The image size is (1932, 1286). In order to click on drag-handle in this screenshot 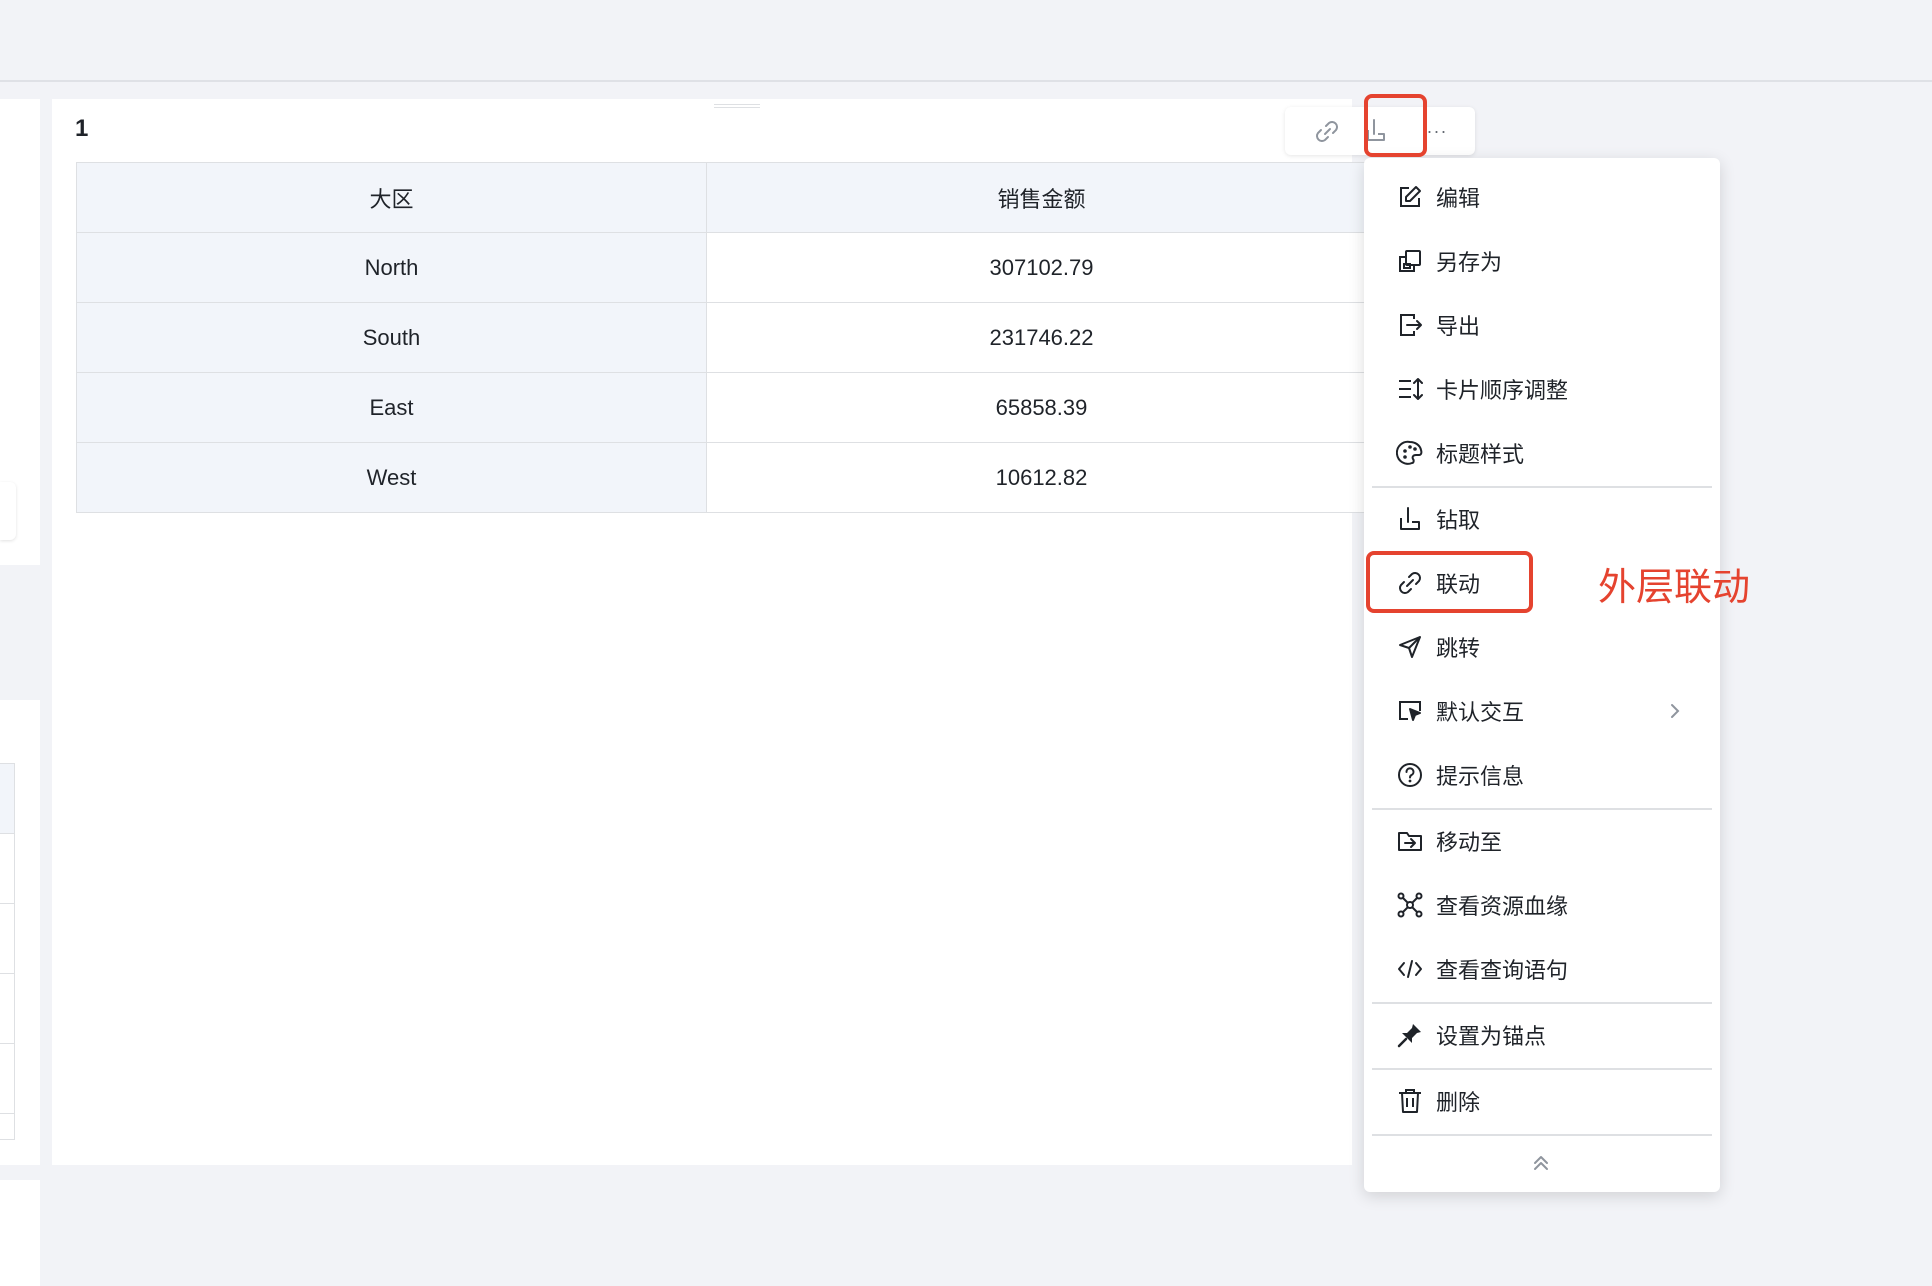, I will do `click(737, 106)`.